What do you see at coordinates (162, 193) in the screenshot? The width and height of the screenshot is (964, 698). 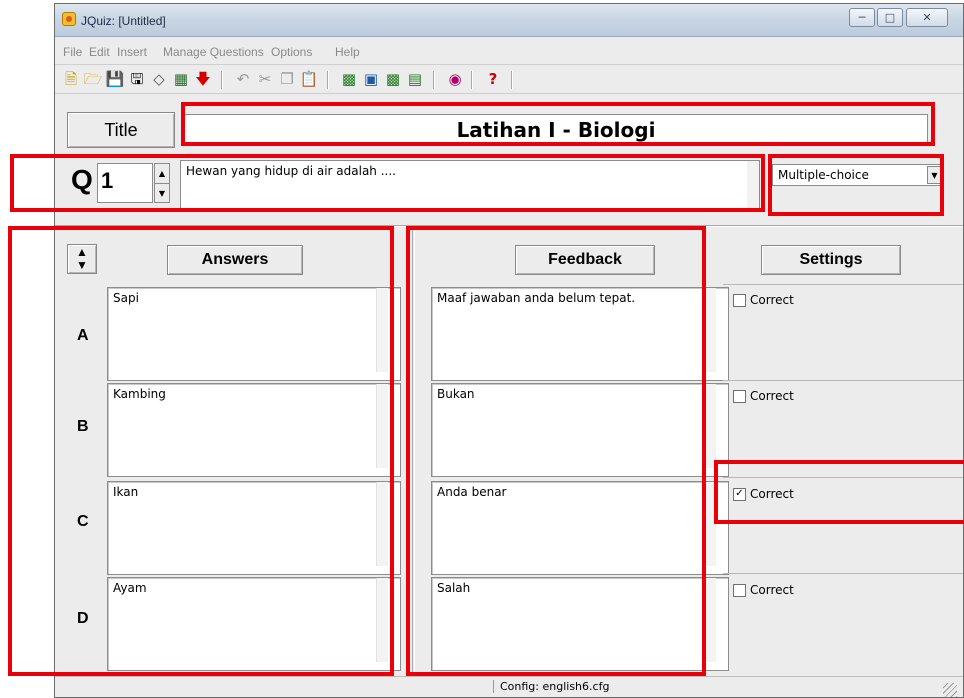 I see `spin-down-icon: ▼` at bounding box center [162, 193].